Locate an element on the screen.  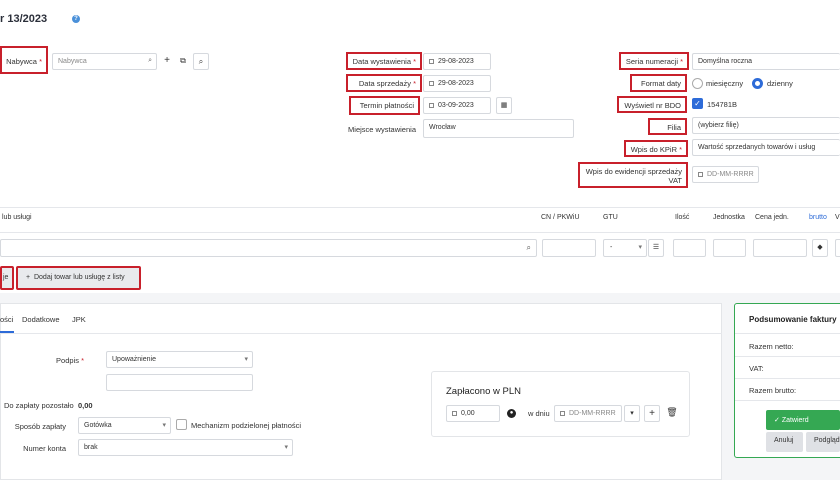
on-day-label: w dniu is located at coordinates (539, 413).